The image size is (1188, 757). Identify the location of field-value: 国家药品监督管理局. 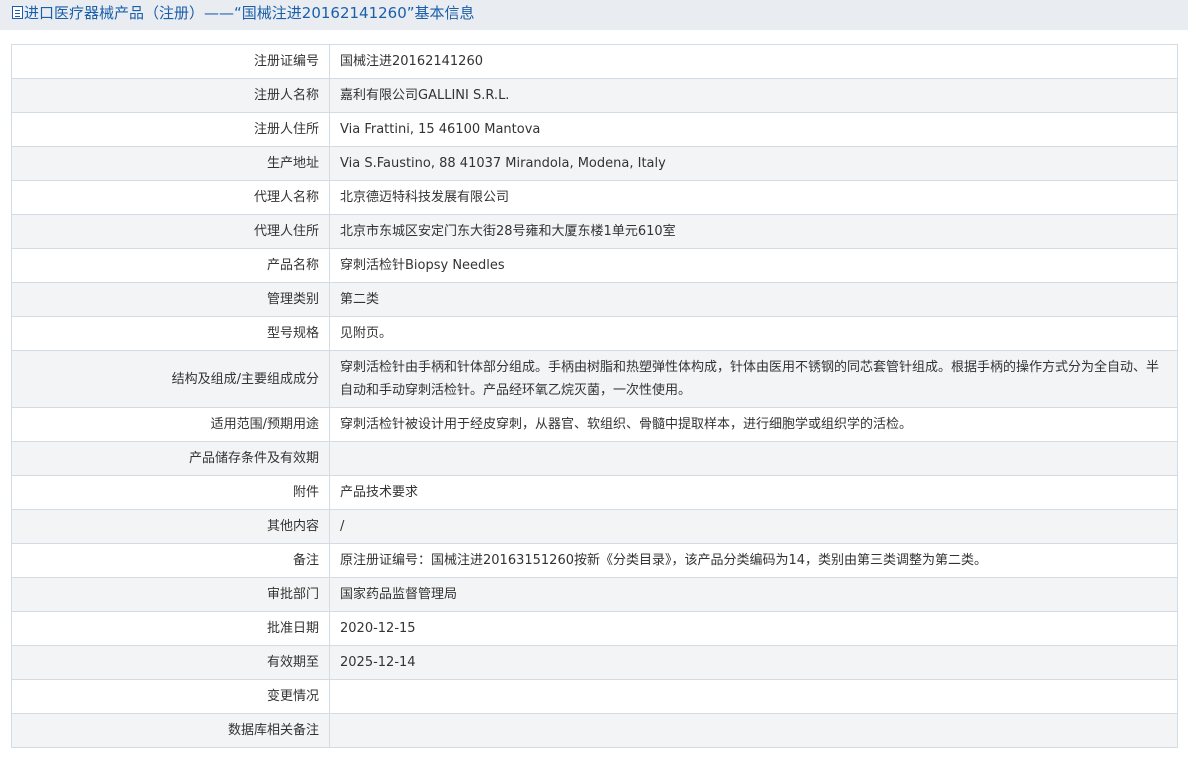
(753, 594).